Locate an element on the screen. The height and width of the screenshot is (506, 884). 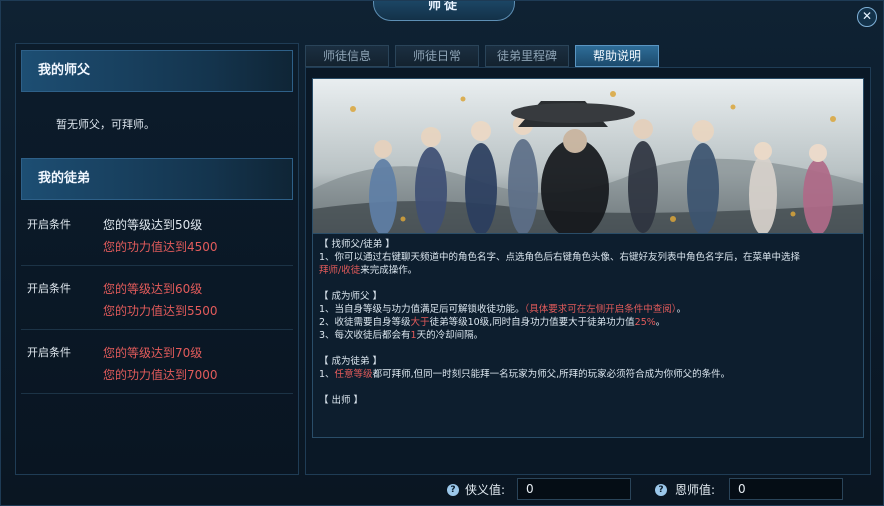
tab-milestones: 徒弟里程碑 is located at coordinates (527, 56).